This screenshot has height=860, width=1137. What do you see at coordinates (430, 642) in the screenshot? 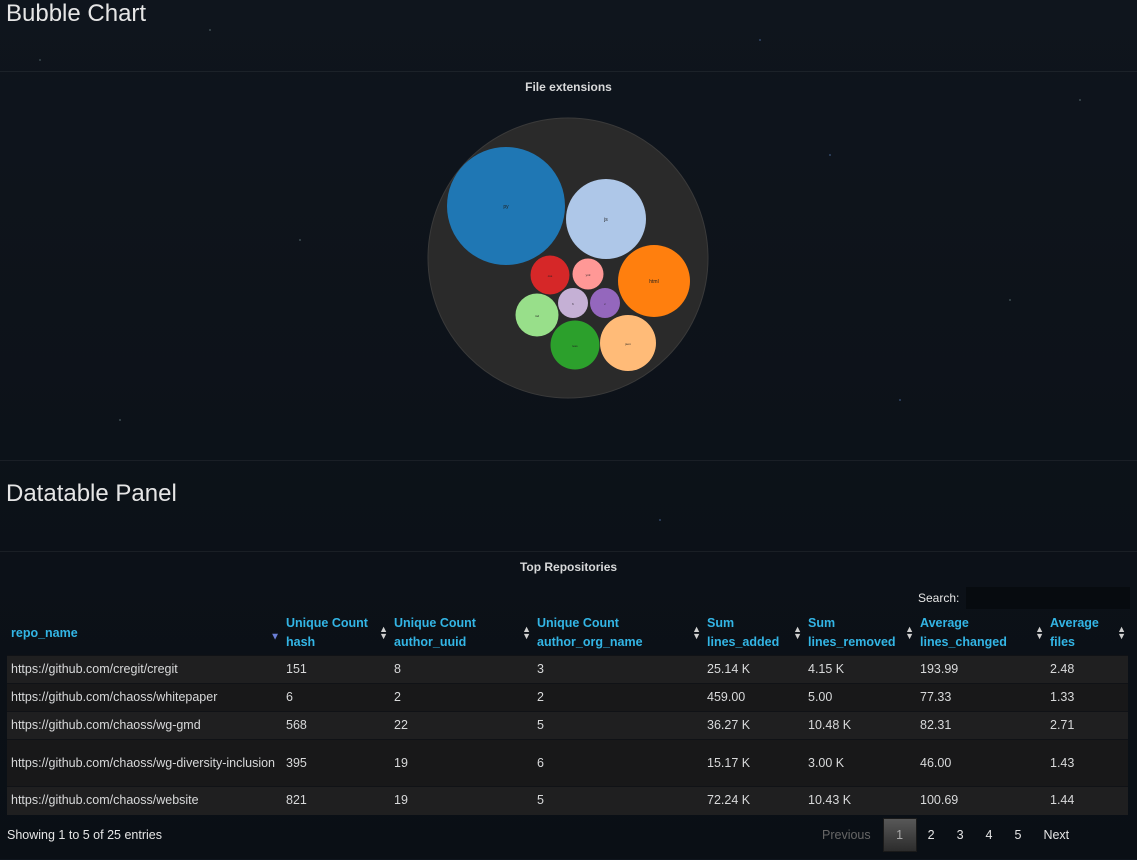
I see `column-header-sublabel: author_uuid` at bounding box center [430, 642].